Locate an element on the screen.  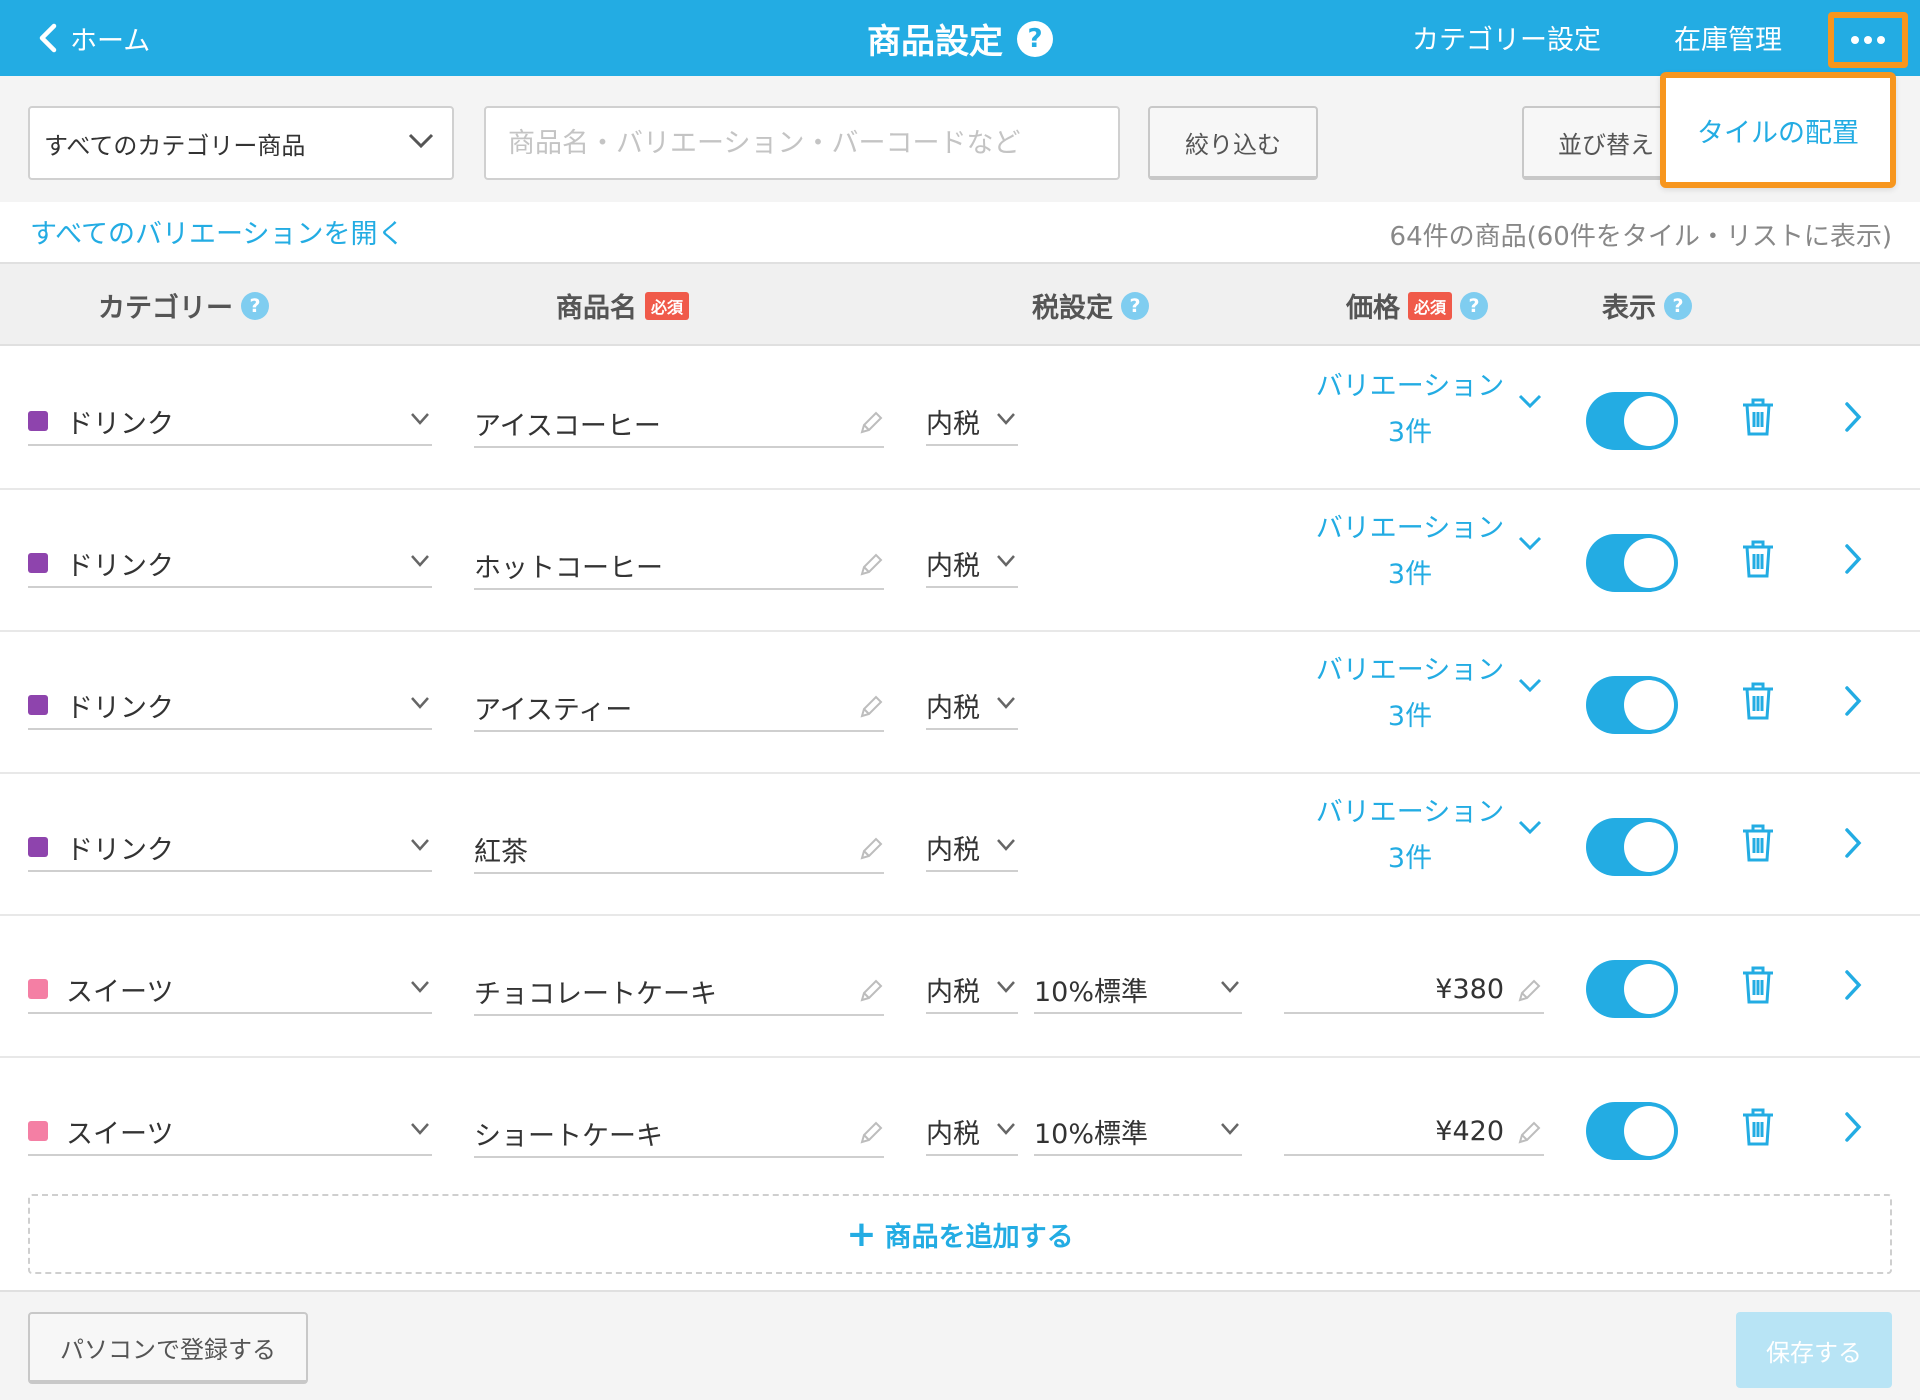
add-product-button: + 商品を追加する is located at coordinates (960, 1234).